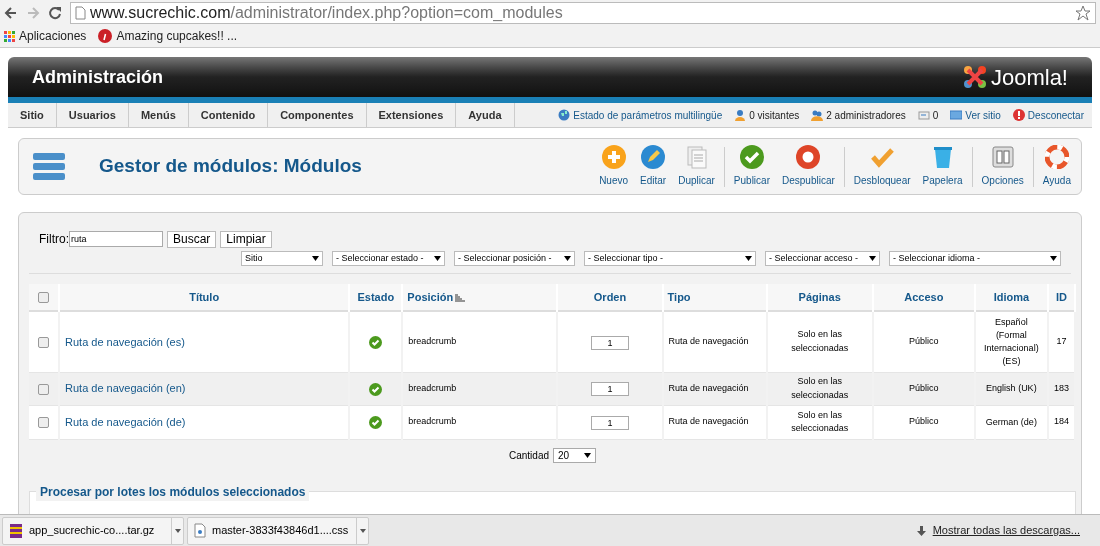 The image size is (1100, 546). Describe the element at coordinates (228, 115) in the screenshot. I see `menu-item: Contenido` at that location.